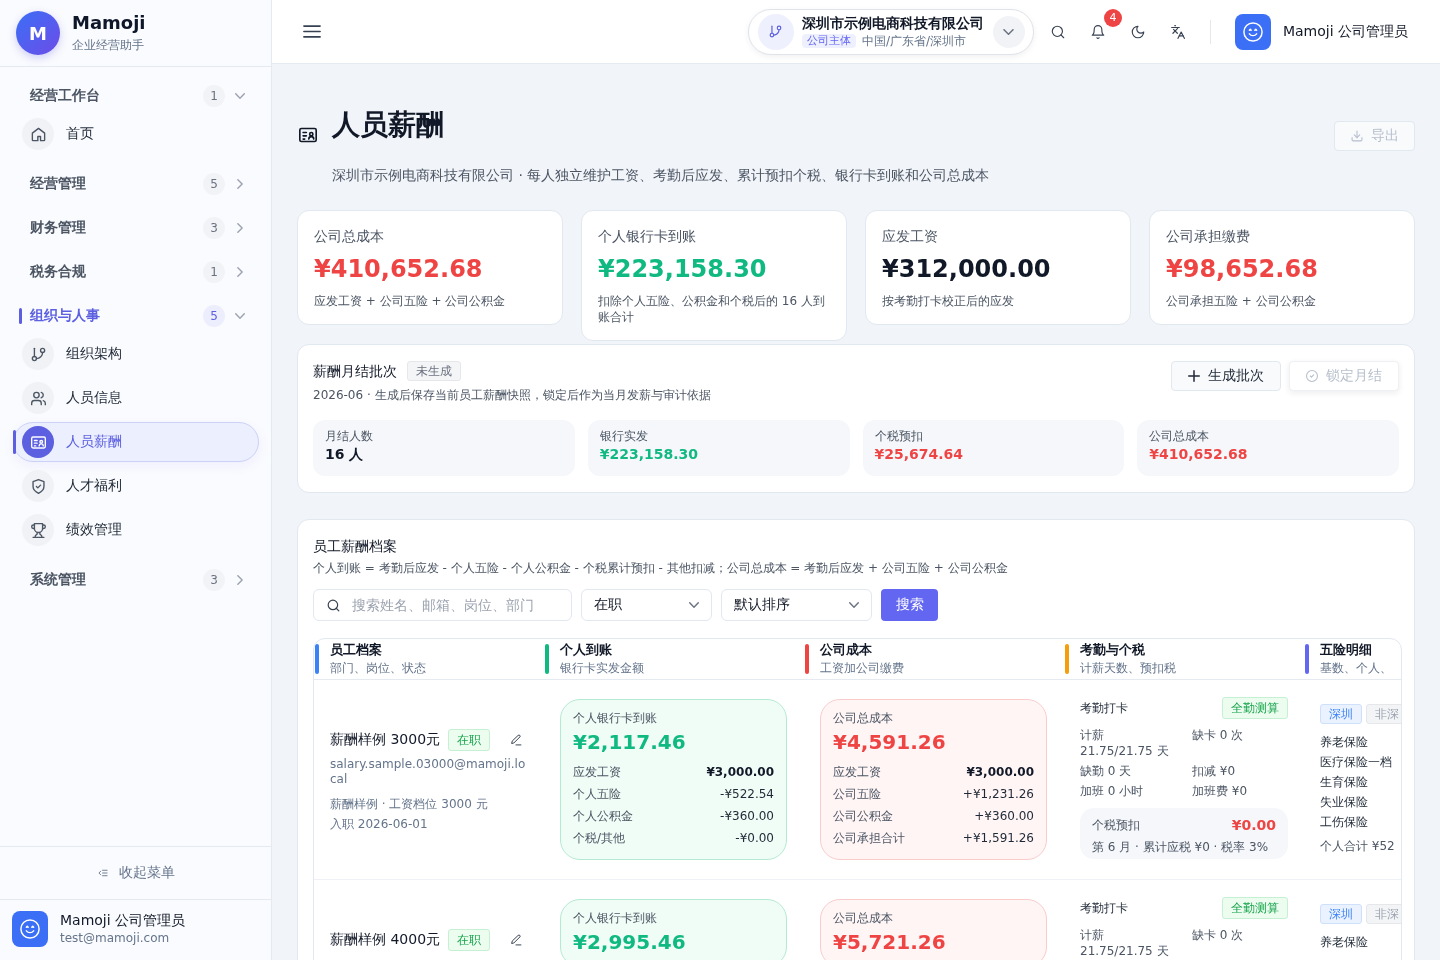 This screenshot has height=960, width=1440. Describe the element at coordinates (646, 605) in the screenshot. I see `status-select: 在职` at that location.